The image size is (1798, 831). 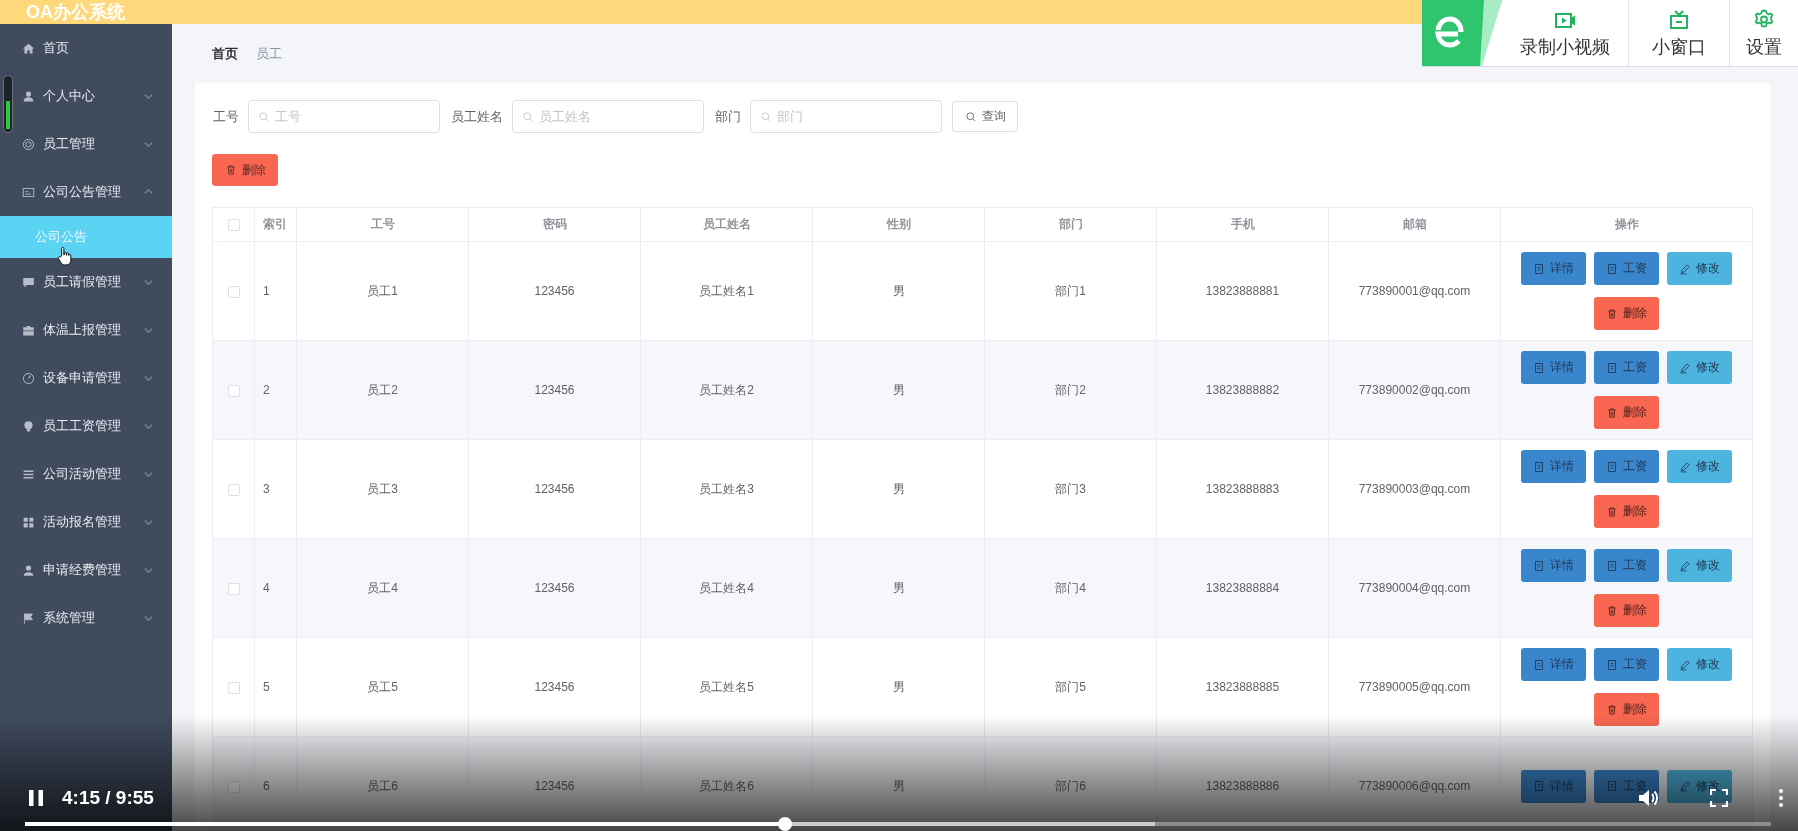 What do you see at coordinates (275, 687) in the screenshot?
I see `table-cell: 5` at bounding box center [275, 687].